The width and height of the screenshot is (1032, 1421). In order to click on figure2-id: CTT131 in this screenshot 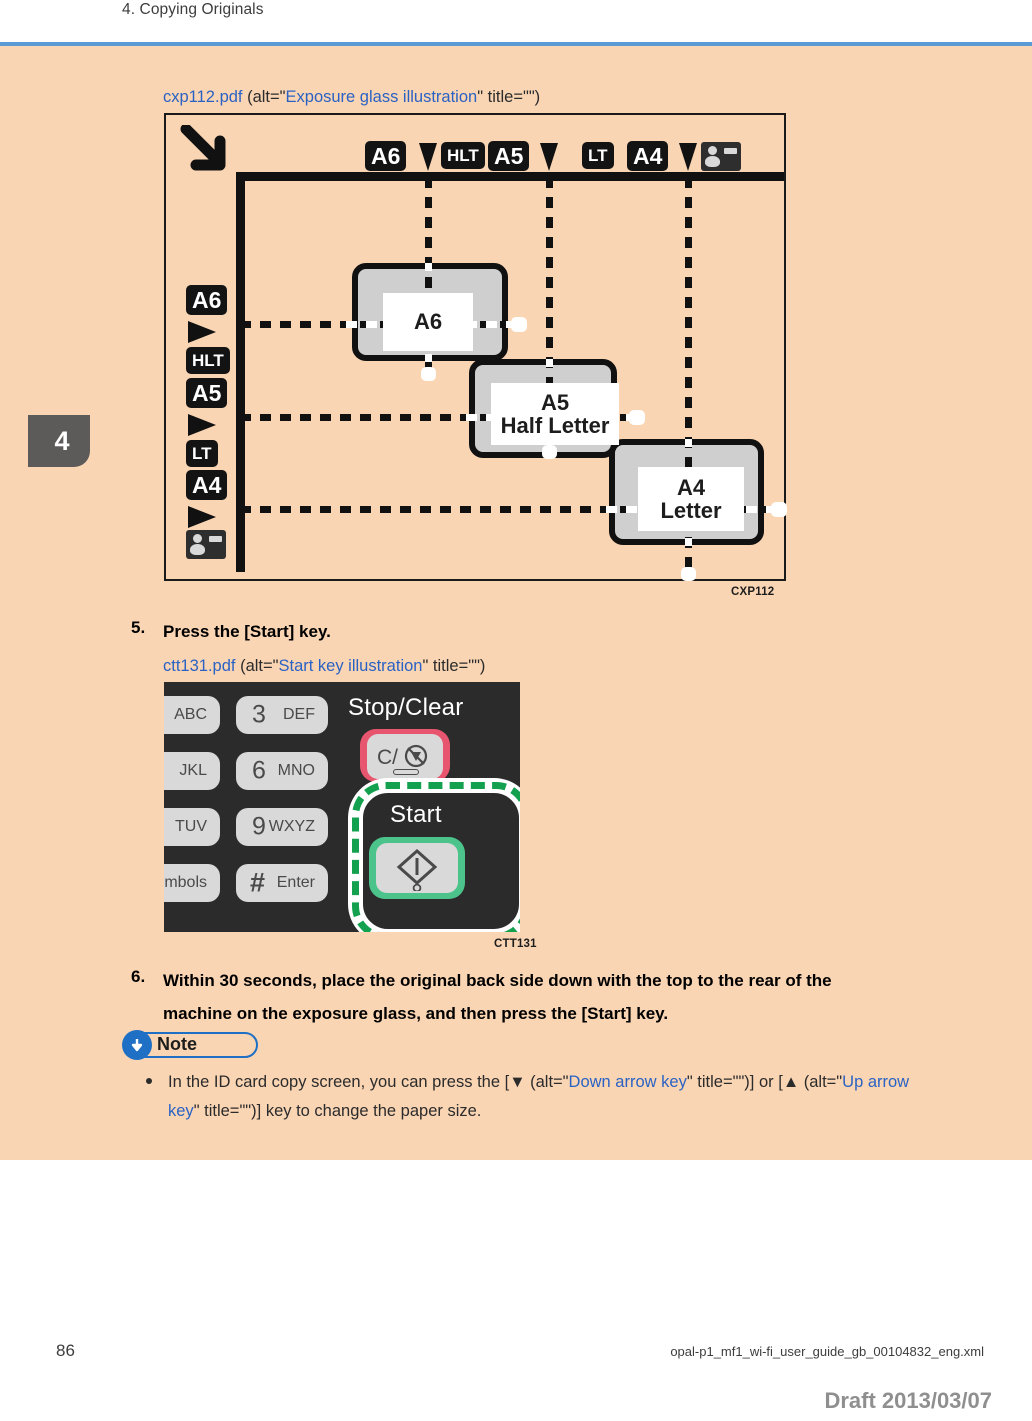, I will do `click(515, 944)`.